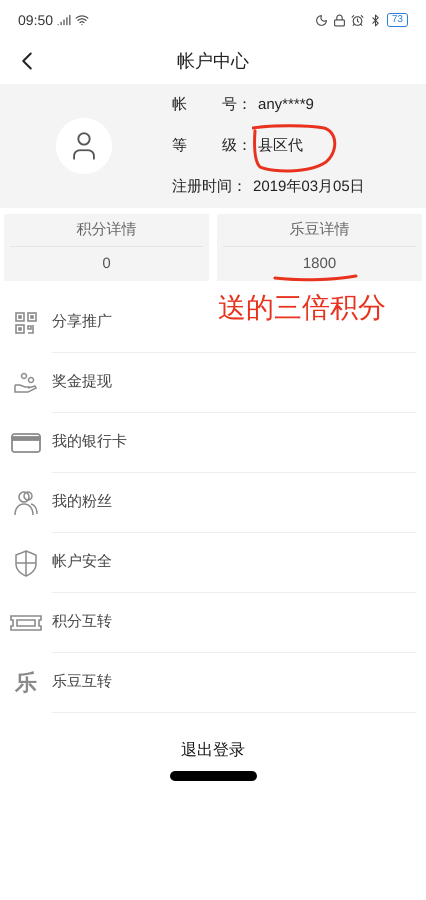 The height and width of the screenshot is (900, 426). Describe the element at coordinates (286, 105) in the screenshot. I see `field-value: any****9` at that location.